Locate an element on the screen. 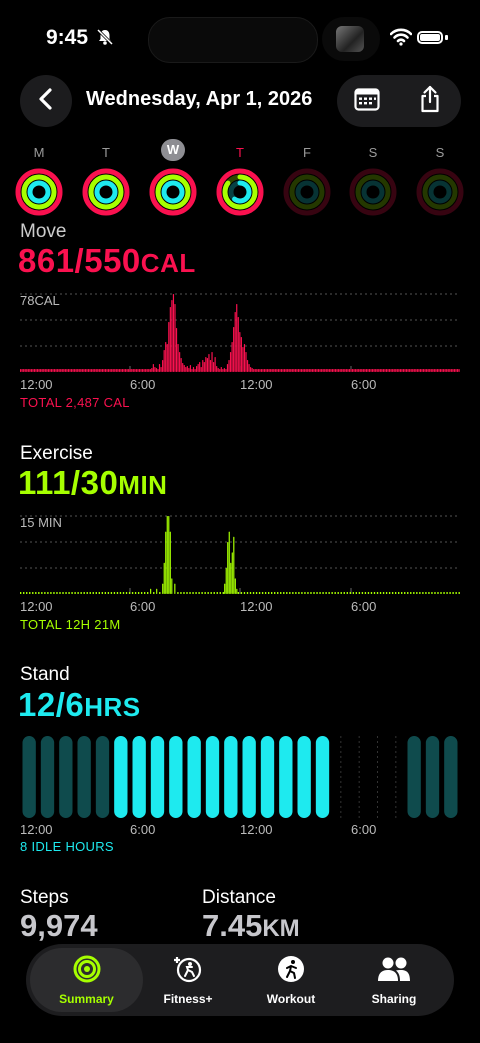 Image resolution: width=480 pixels, height=1043 pixels. calendar-button is located at coordinates (367, 101).